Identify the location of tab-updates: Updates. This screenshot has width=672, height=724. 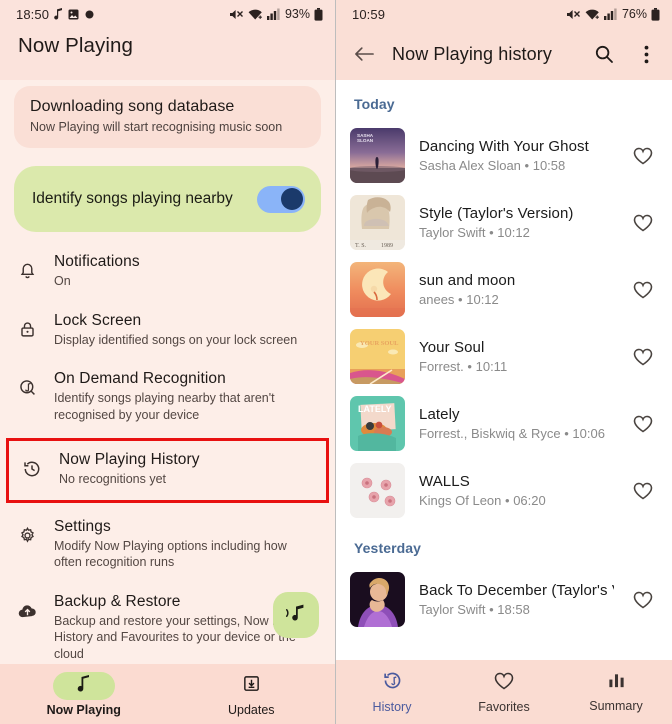
(252, 694).